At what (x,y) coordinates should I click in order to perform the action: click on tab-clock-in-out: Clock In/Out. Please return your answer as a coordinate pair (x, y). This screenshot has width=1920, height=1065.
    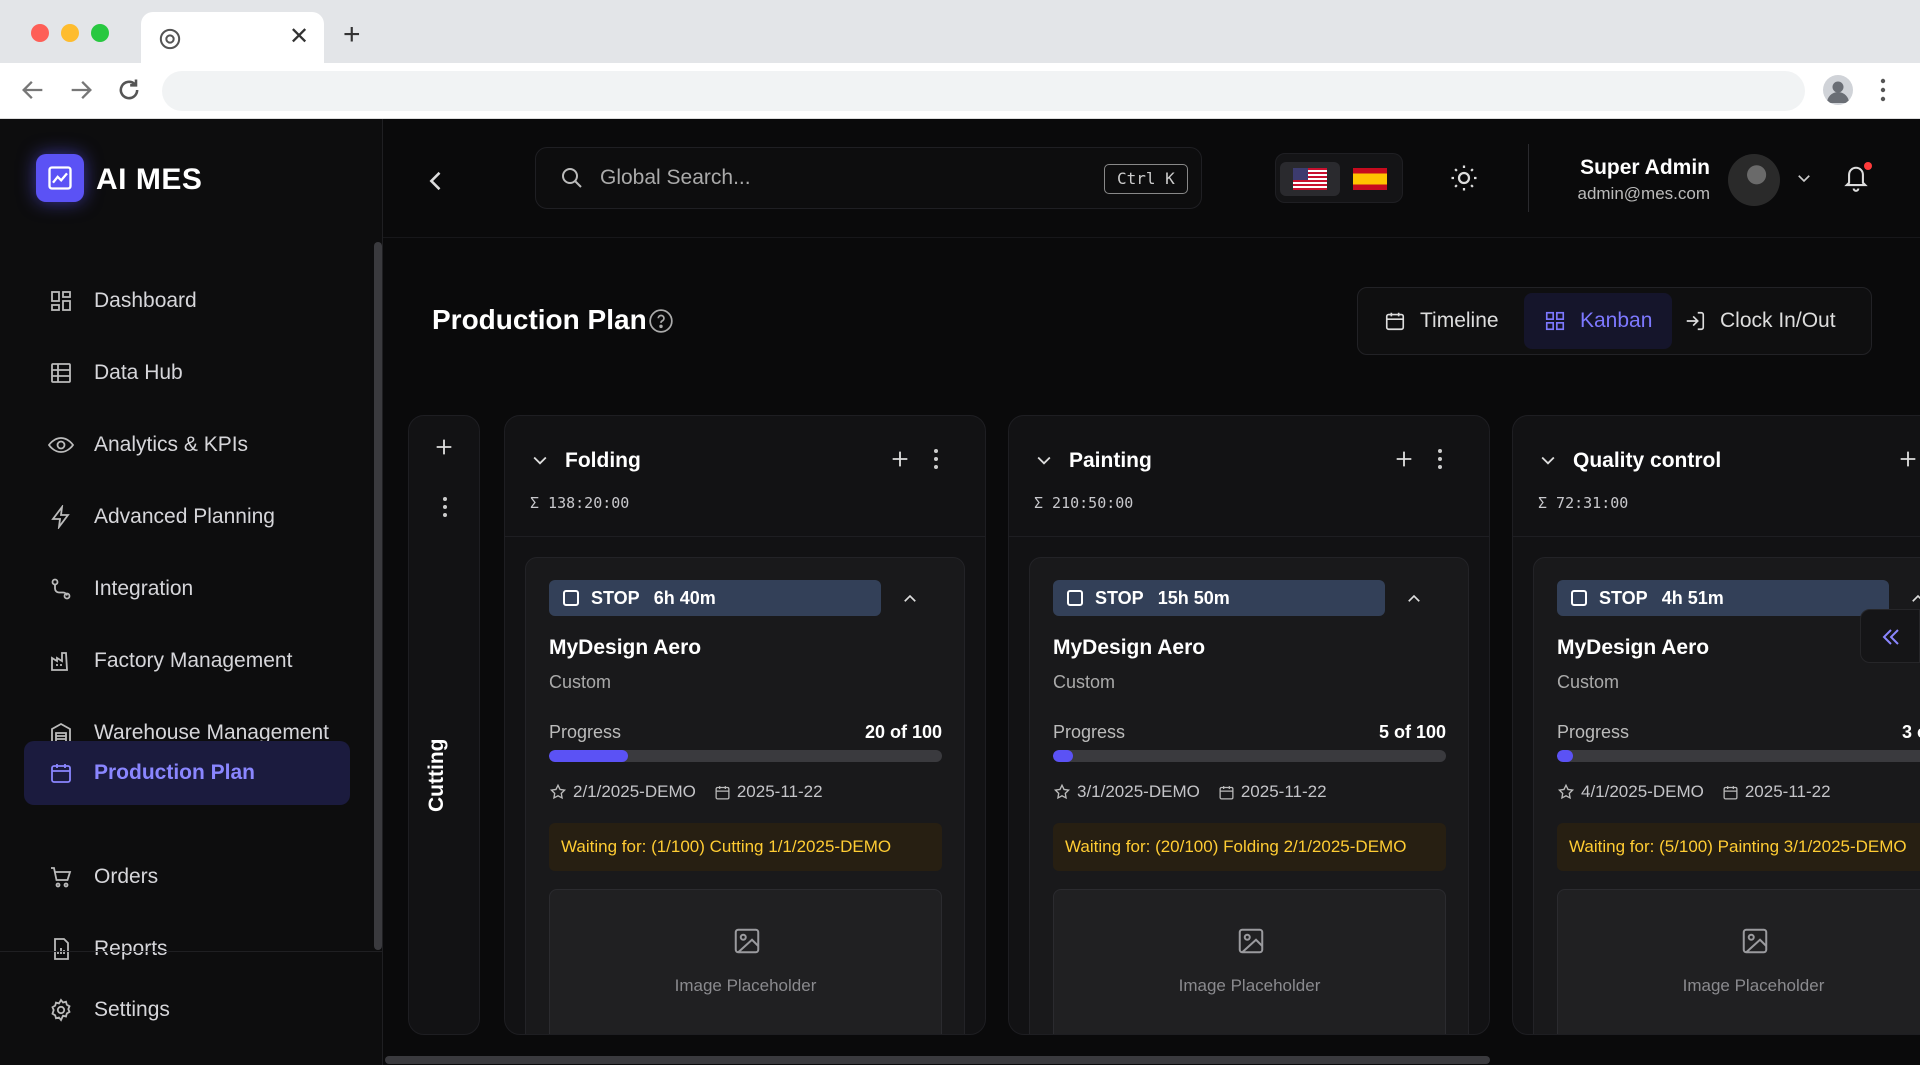
    Looking at the image, I should click on (1760, 321).